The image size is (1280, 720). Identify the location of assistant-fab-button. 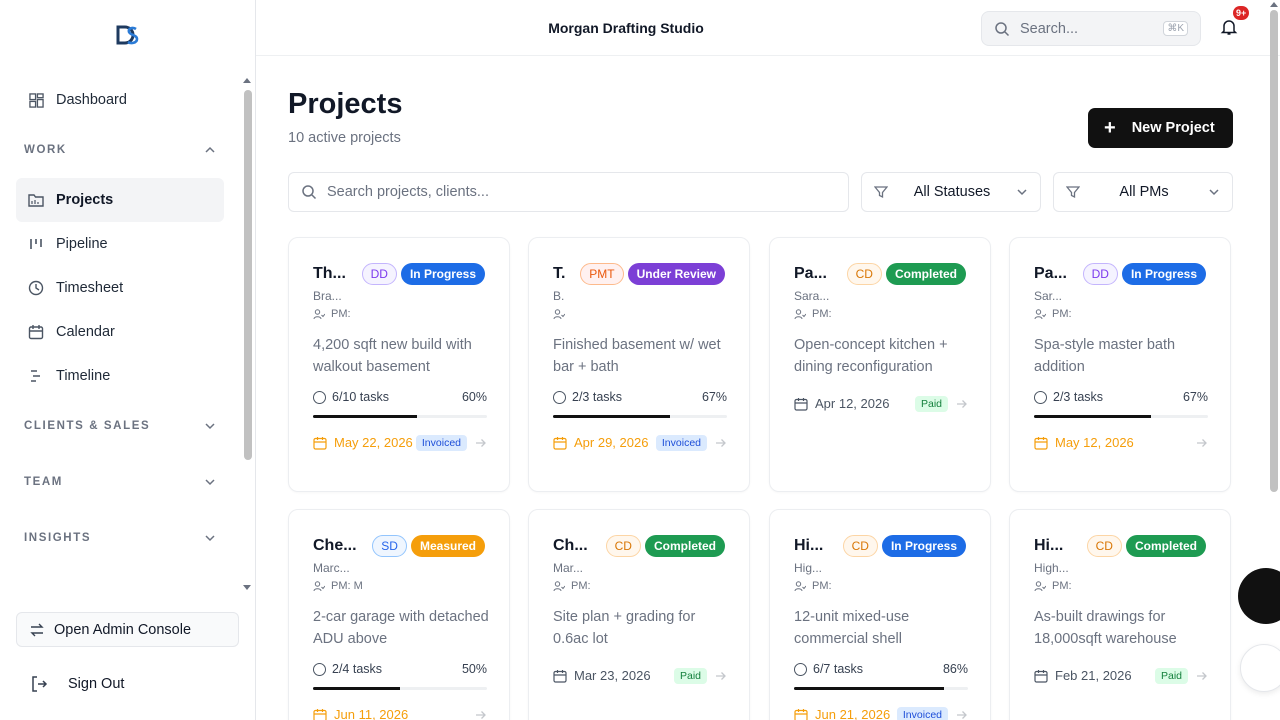
(1259, 596).